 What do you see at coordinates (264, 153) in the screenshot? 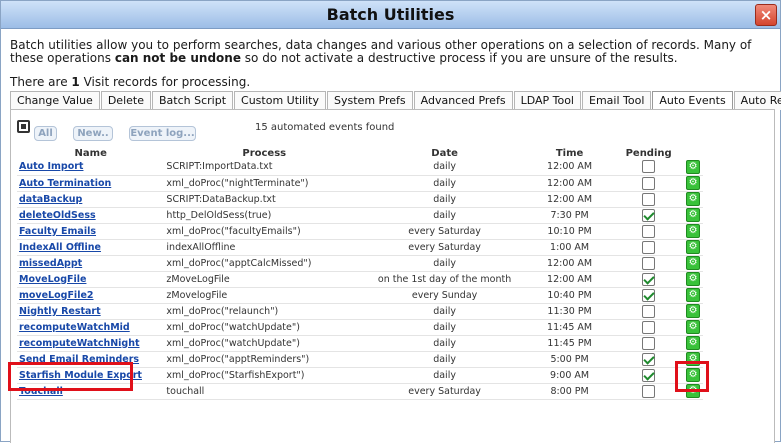
I see `column-process: Process` at bounding box center [264, 153].